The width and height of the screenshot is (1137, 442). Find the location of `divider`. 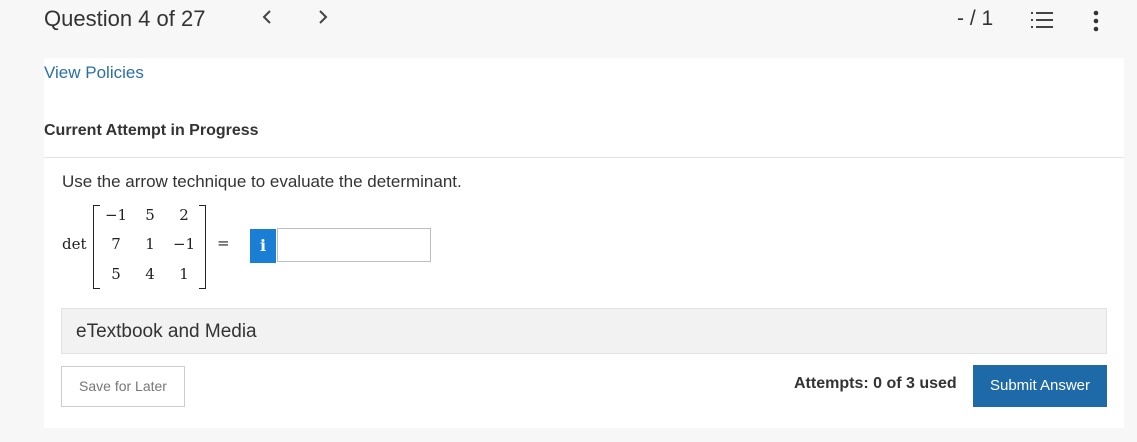

divider is located at coordinates (584, 157).